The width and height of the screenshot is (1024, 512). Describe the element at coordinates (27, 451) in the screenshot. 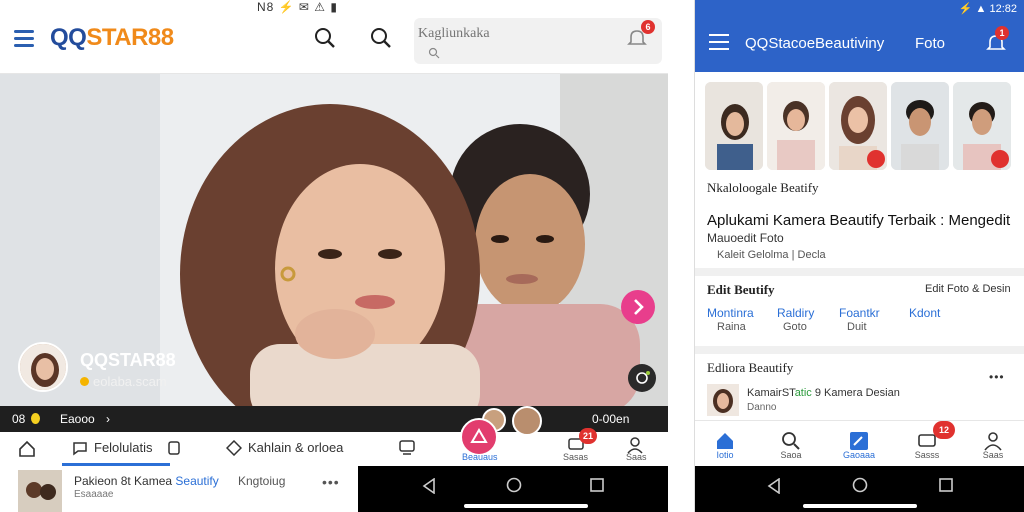

I see `home-icon` at that location.